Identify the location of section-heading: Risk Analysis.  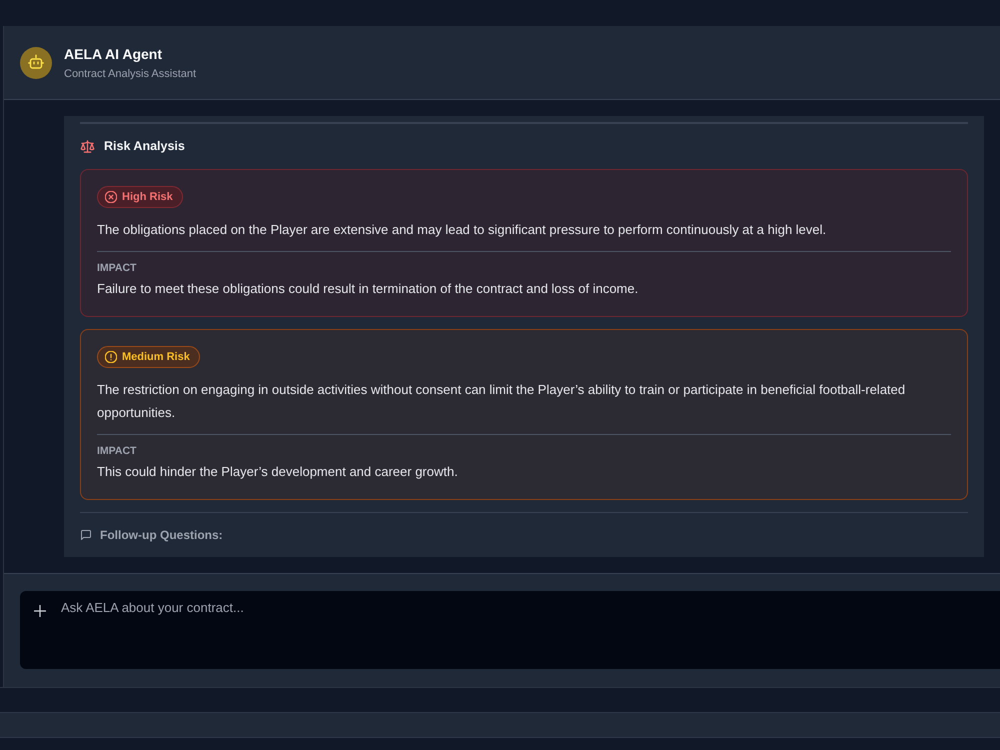
(144, 146).